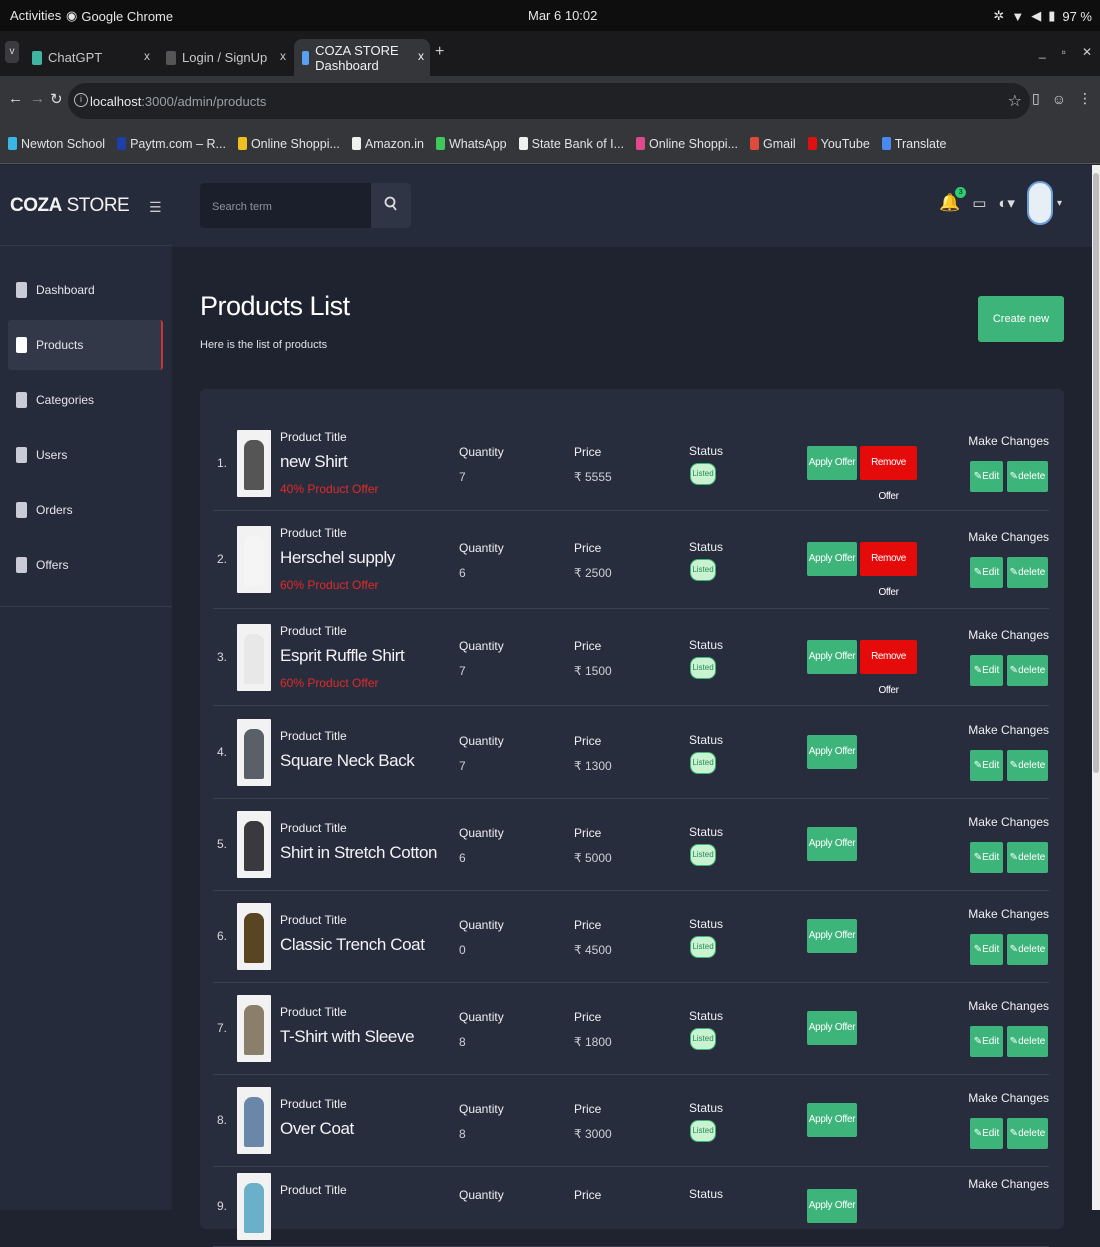 The height and width of the screenshot is (1247, 1100). I want to click on bookmark-label: YouTube, so click(845, 143).